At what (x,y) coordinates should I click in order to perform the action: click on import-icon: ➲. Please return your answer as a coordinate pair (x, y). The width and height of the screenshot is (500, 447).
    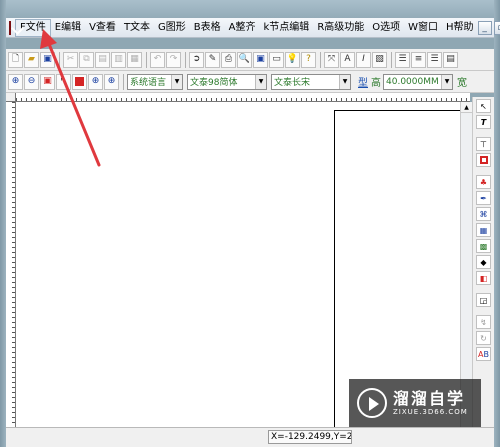
    Looking at the image, I should click on (196, 59).